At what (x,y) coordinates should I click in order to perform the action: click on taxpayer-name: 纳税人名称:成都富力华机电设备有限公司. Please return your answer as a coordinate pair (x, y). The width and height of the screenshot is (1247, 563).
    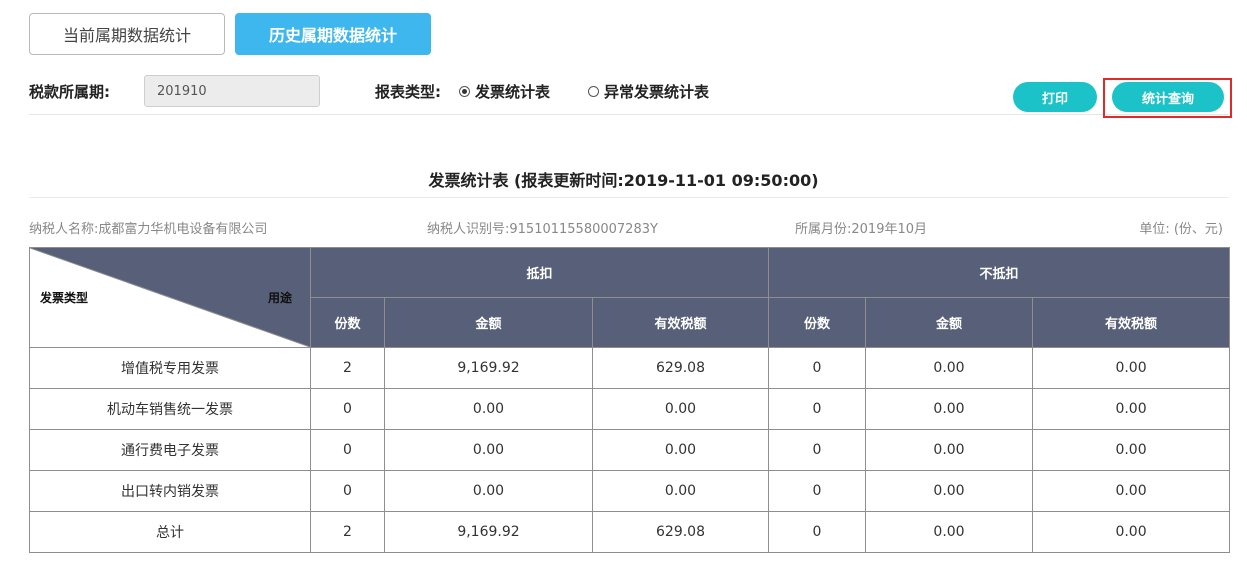
    Looking at the image, I should click on (148, 229).